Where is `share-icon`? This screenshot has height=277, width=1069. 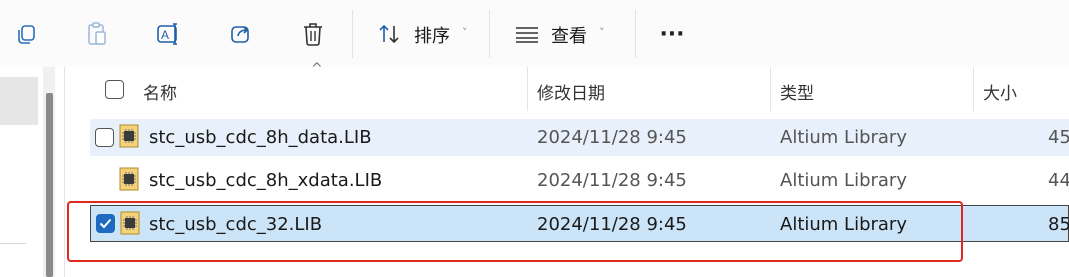
share-icon is located at coordinates (240, 34).